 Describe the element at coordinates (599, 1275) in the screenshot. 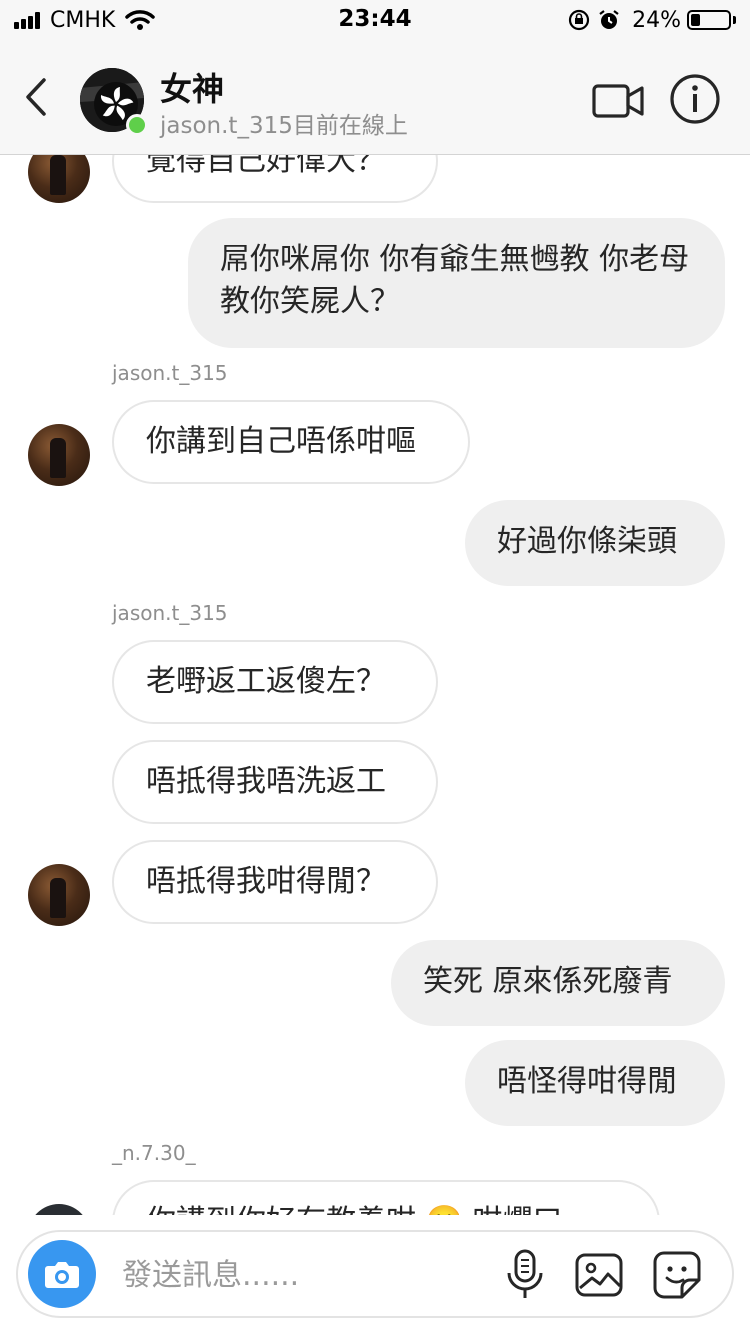

I see `gallery-button` at that location.